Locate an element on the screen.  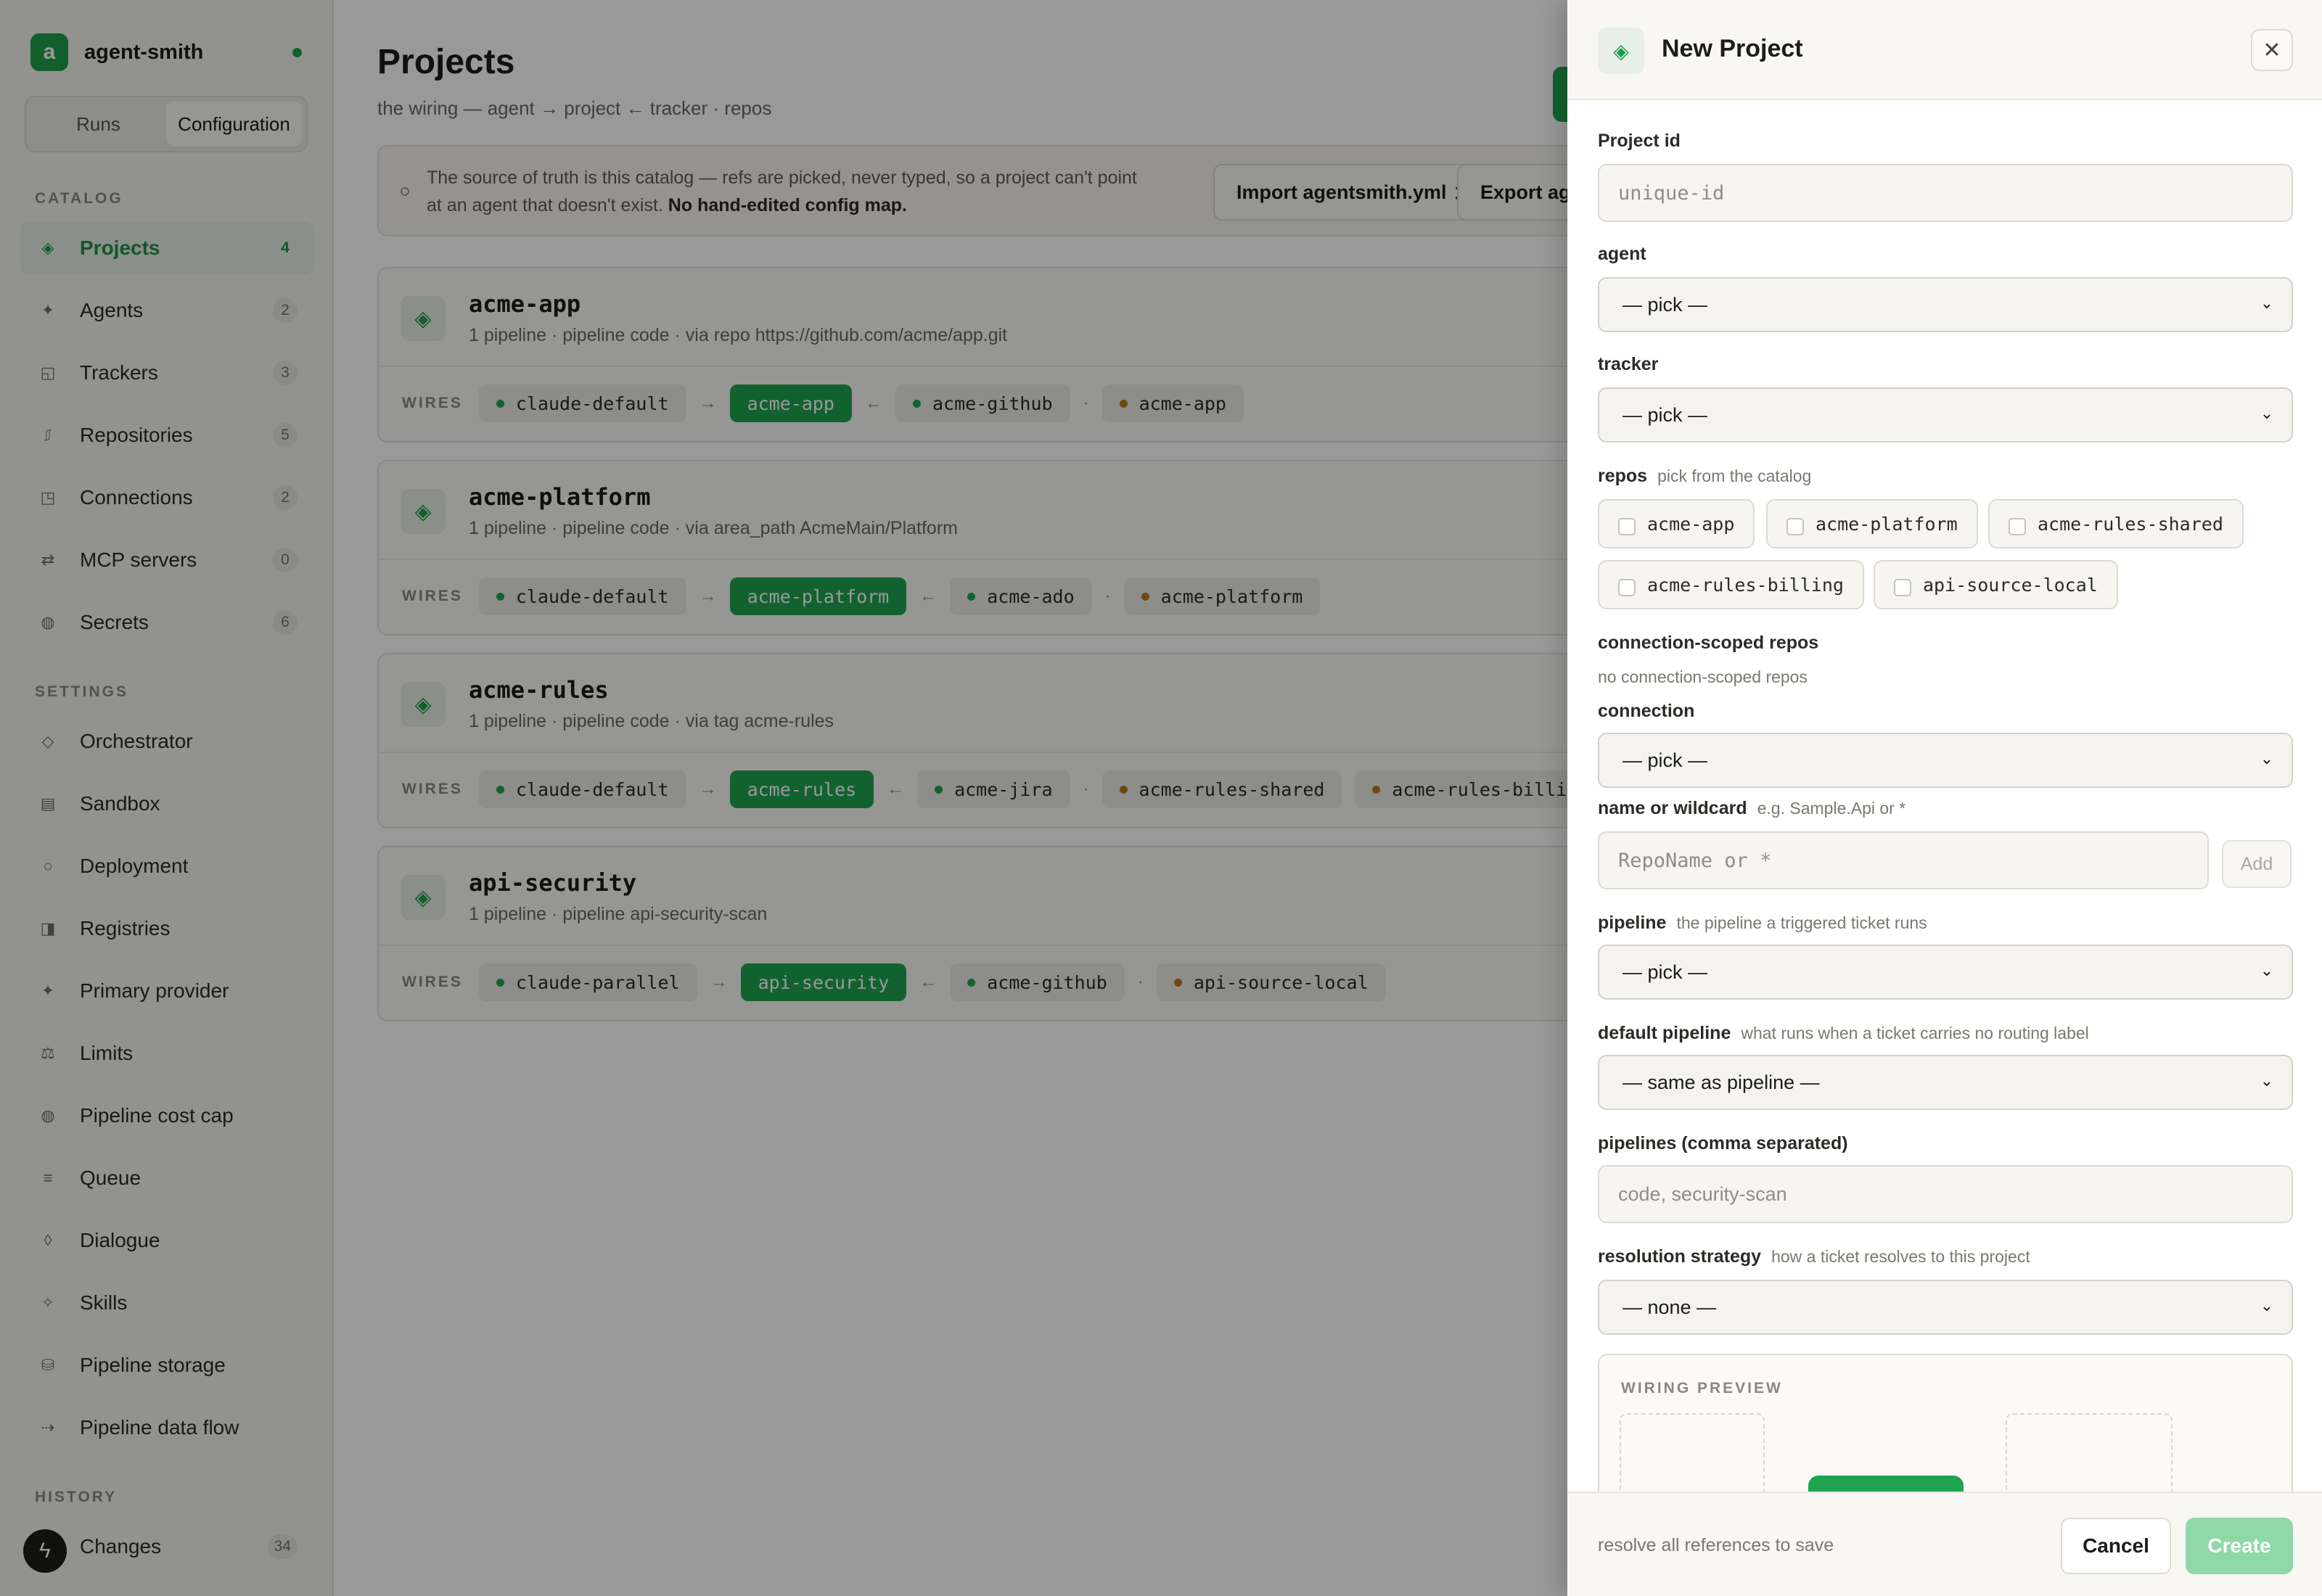
name-or-wildcard-hint: e.g. Sample.Api or * is located at coordinates (1831, 808).